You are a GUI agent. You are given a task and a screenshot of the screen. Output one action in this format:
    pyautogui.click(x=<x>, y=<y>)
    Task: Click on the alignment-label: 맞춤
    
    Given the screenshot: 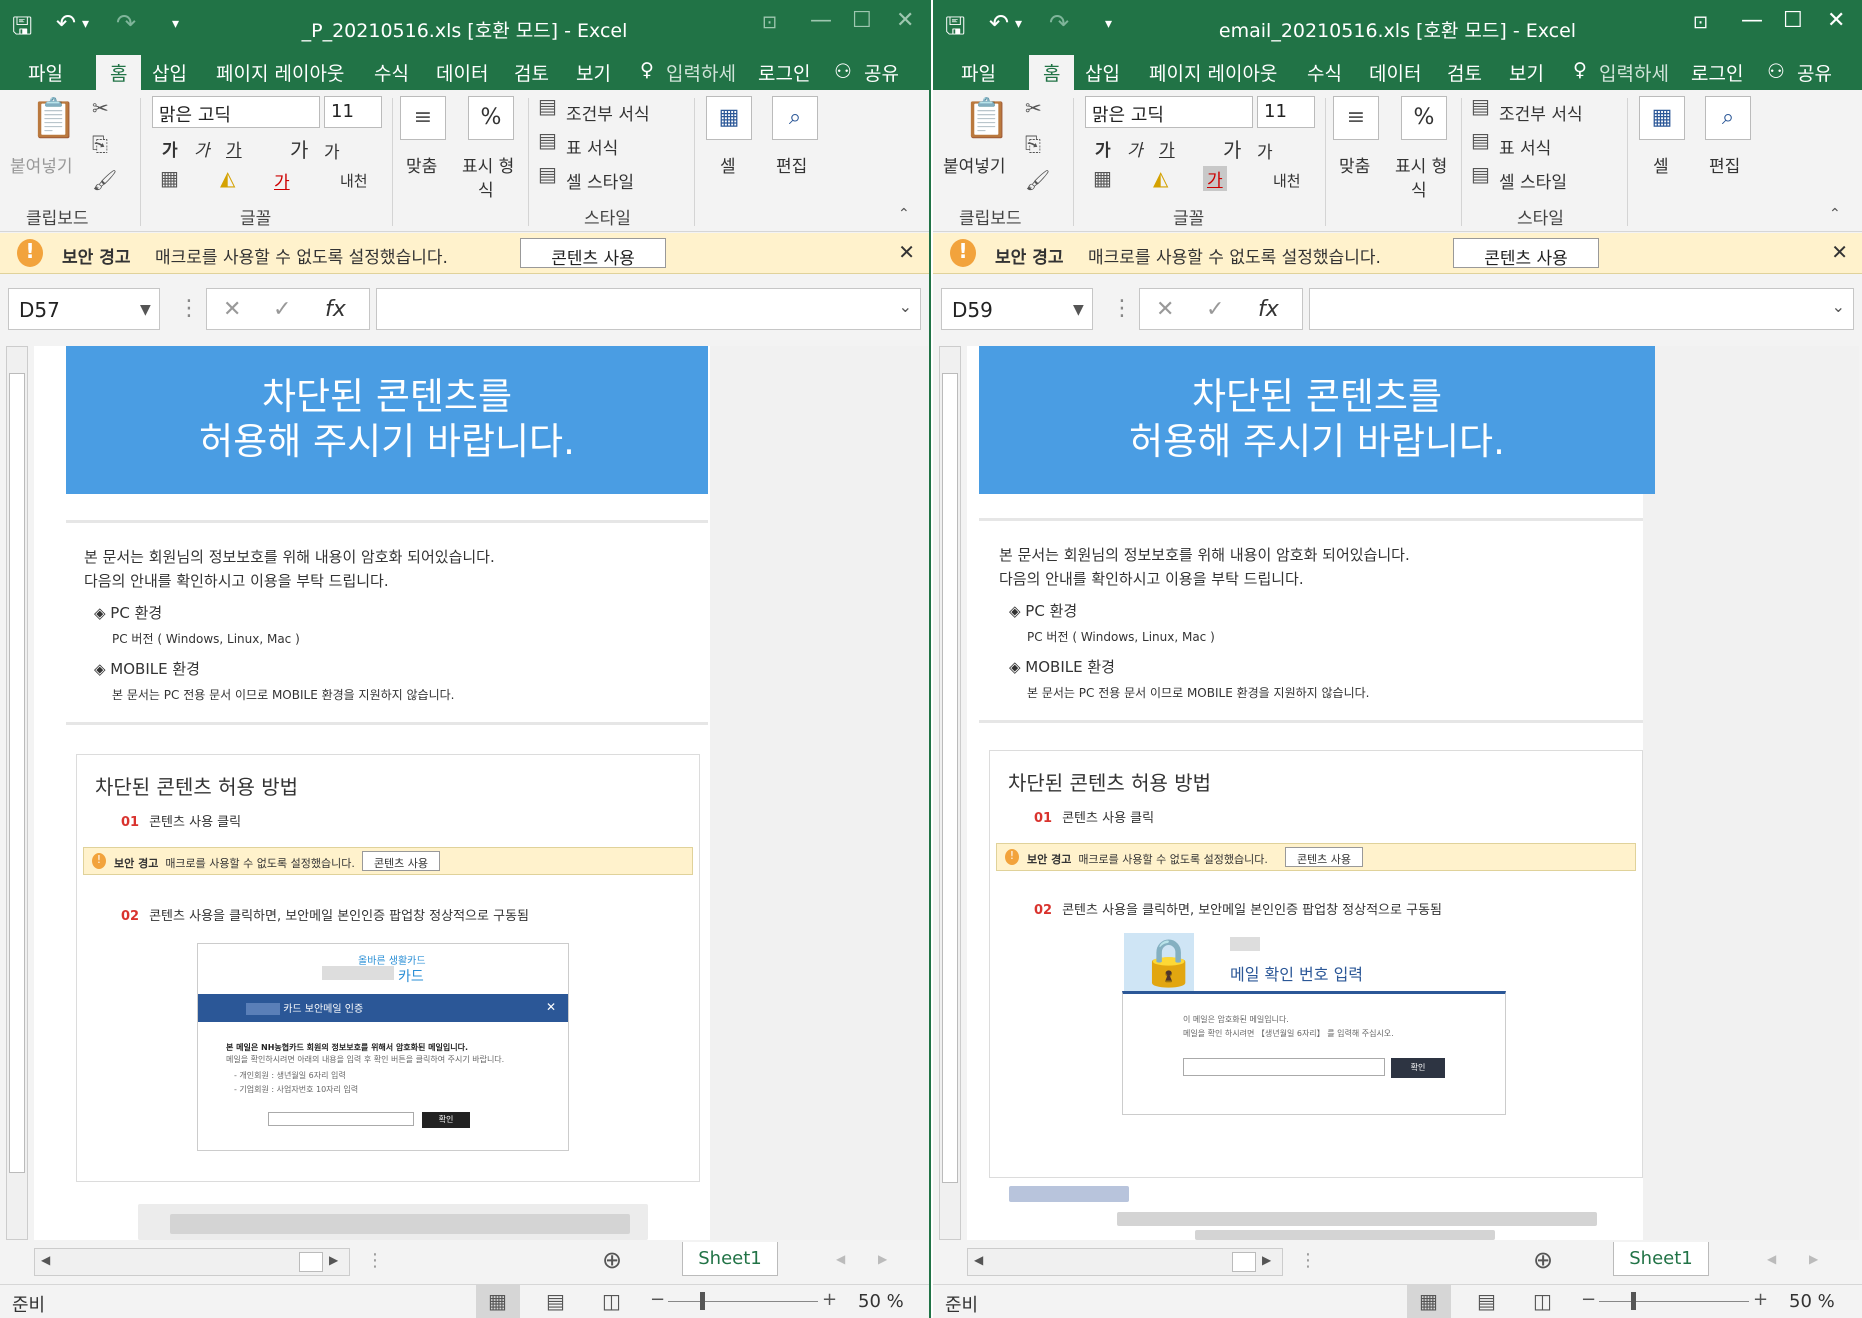 What is the action you would take?
    pyautogui.click(x=421, y=164)
    